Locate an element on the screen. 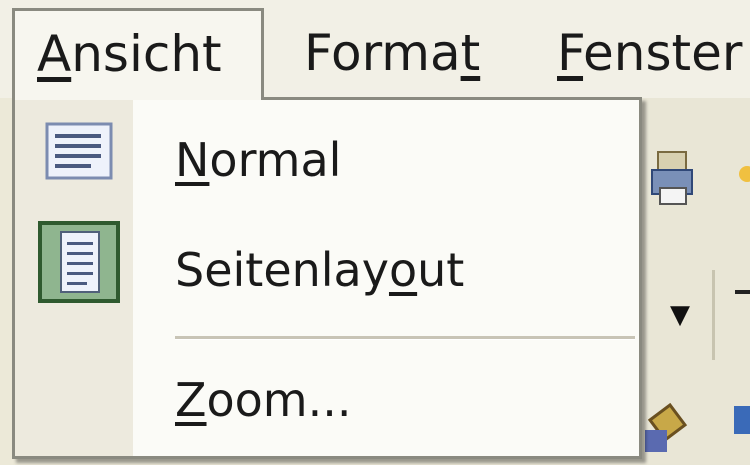  print-preview-icon is located at coordinates (672, 178).